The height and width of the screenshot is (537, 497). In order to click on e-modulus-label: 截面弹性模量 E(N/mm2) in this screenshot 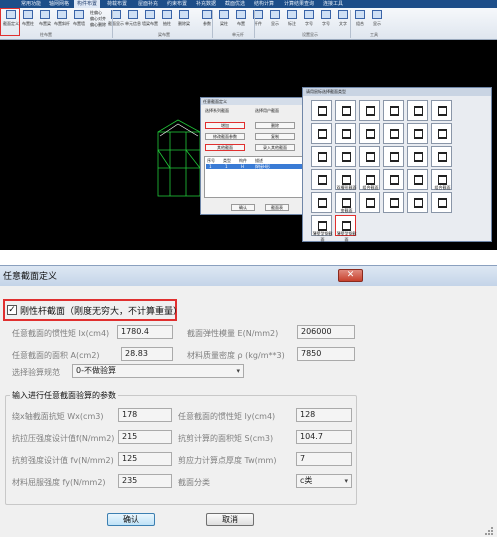, I will do `click(233, 333)`.